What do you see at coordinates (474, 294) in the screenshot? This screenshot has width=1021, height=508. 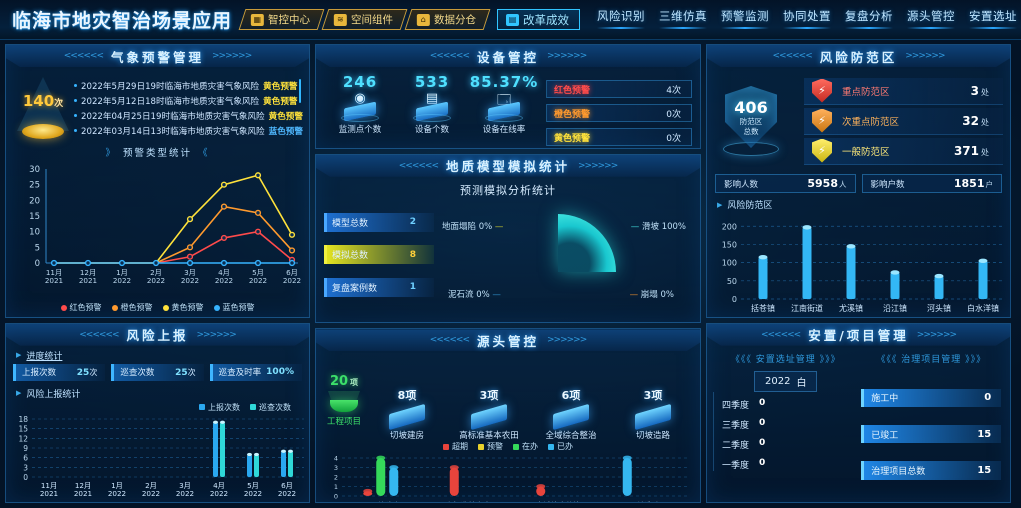 I see `pie-label-debris-flow: 泥石流 0% —` at bounding box center [474, 294].